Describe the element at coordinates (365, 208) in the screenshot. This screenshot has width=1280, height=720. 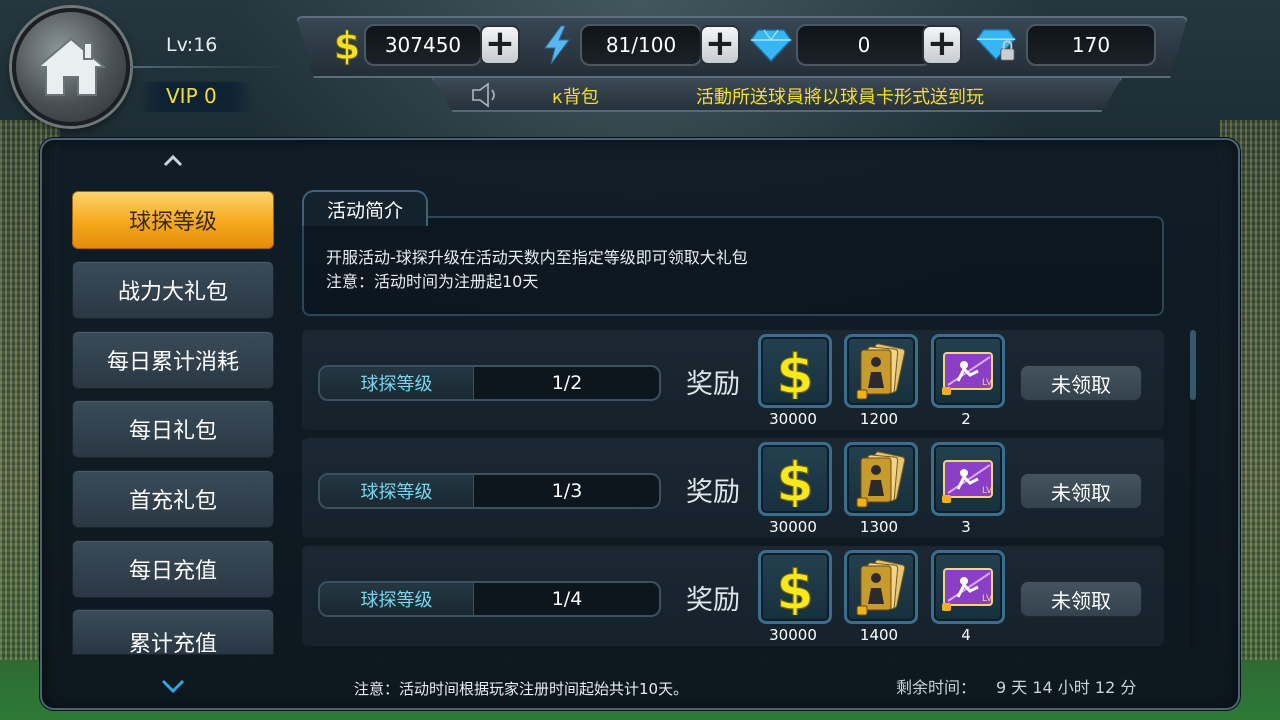
I see `intro-tab: 活动简介` at that location.